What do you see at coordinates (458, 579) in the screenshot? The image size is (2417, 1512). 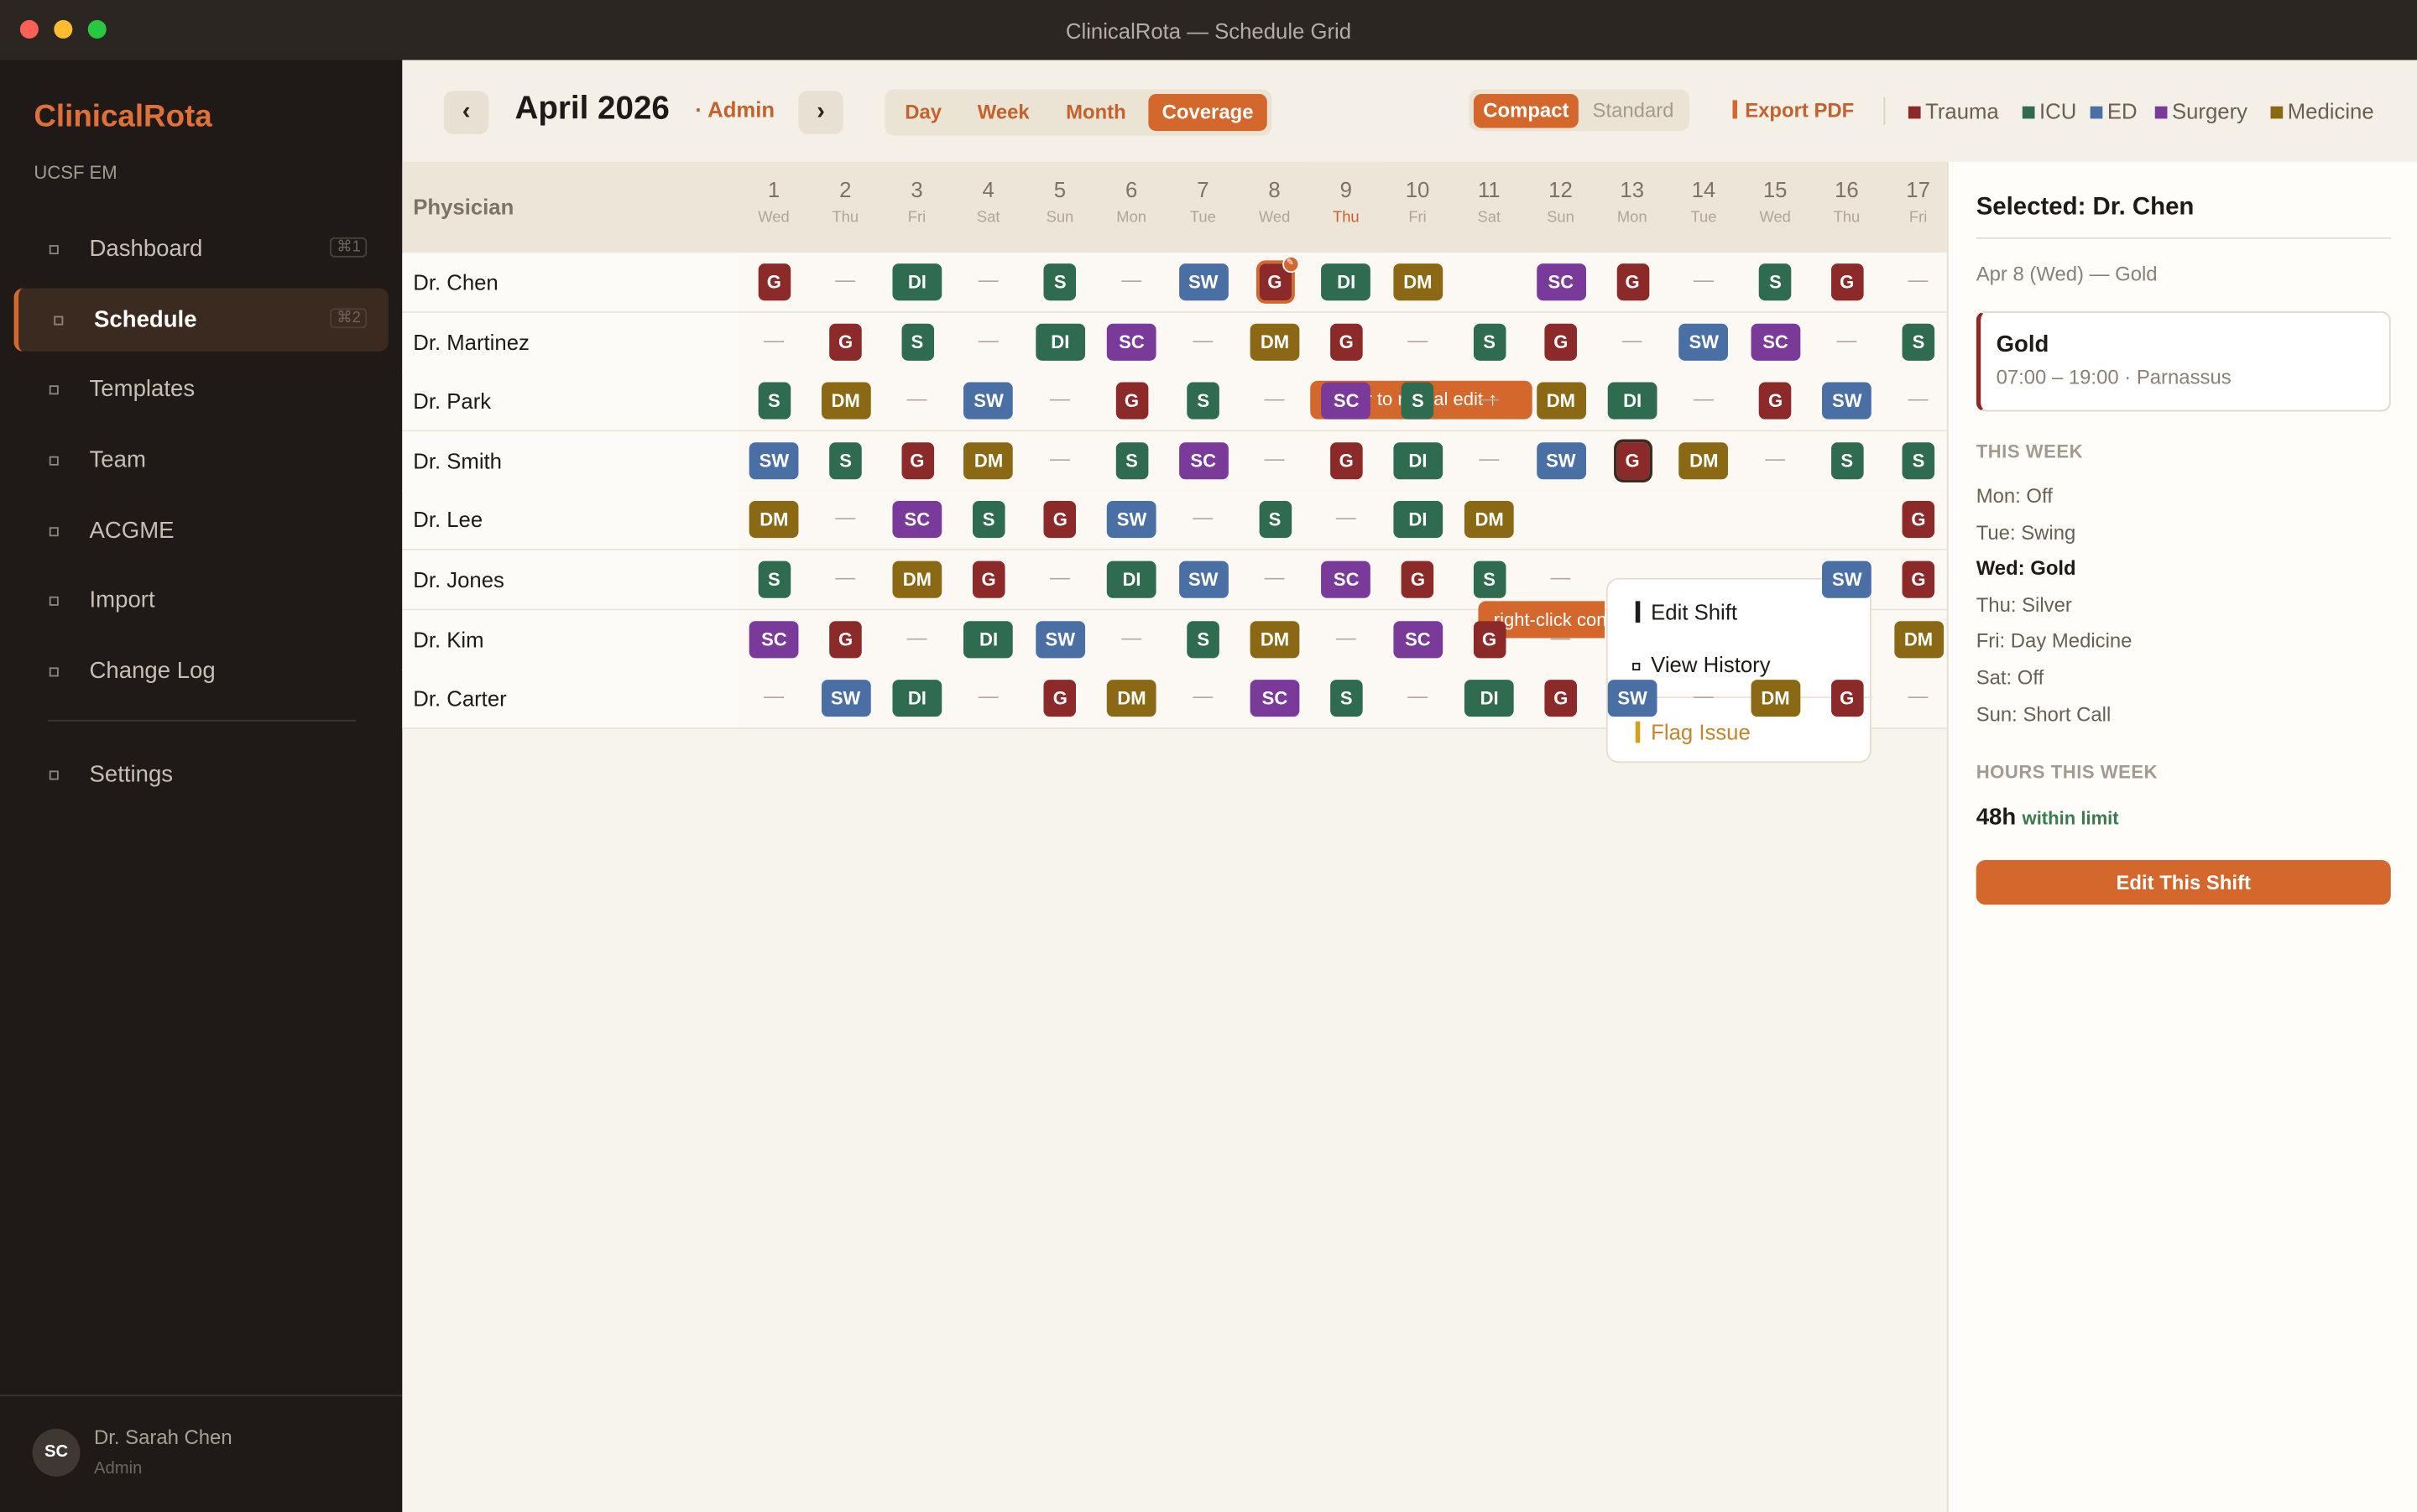 I see `physician-name: Dr. Jones` at bounding box center [458, 579].